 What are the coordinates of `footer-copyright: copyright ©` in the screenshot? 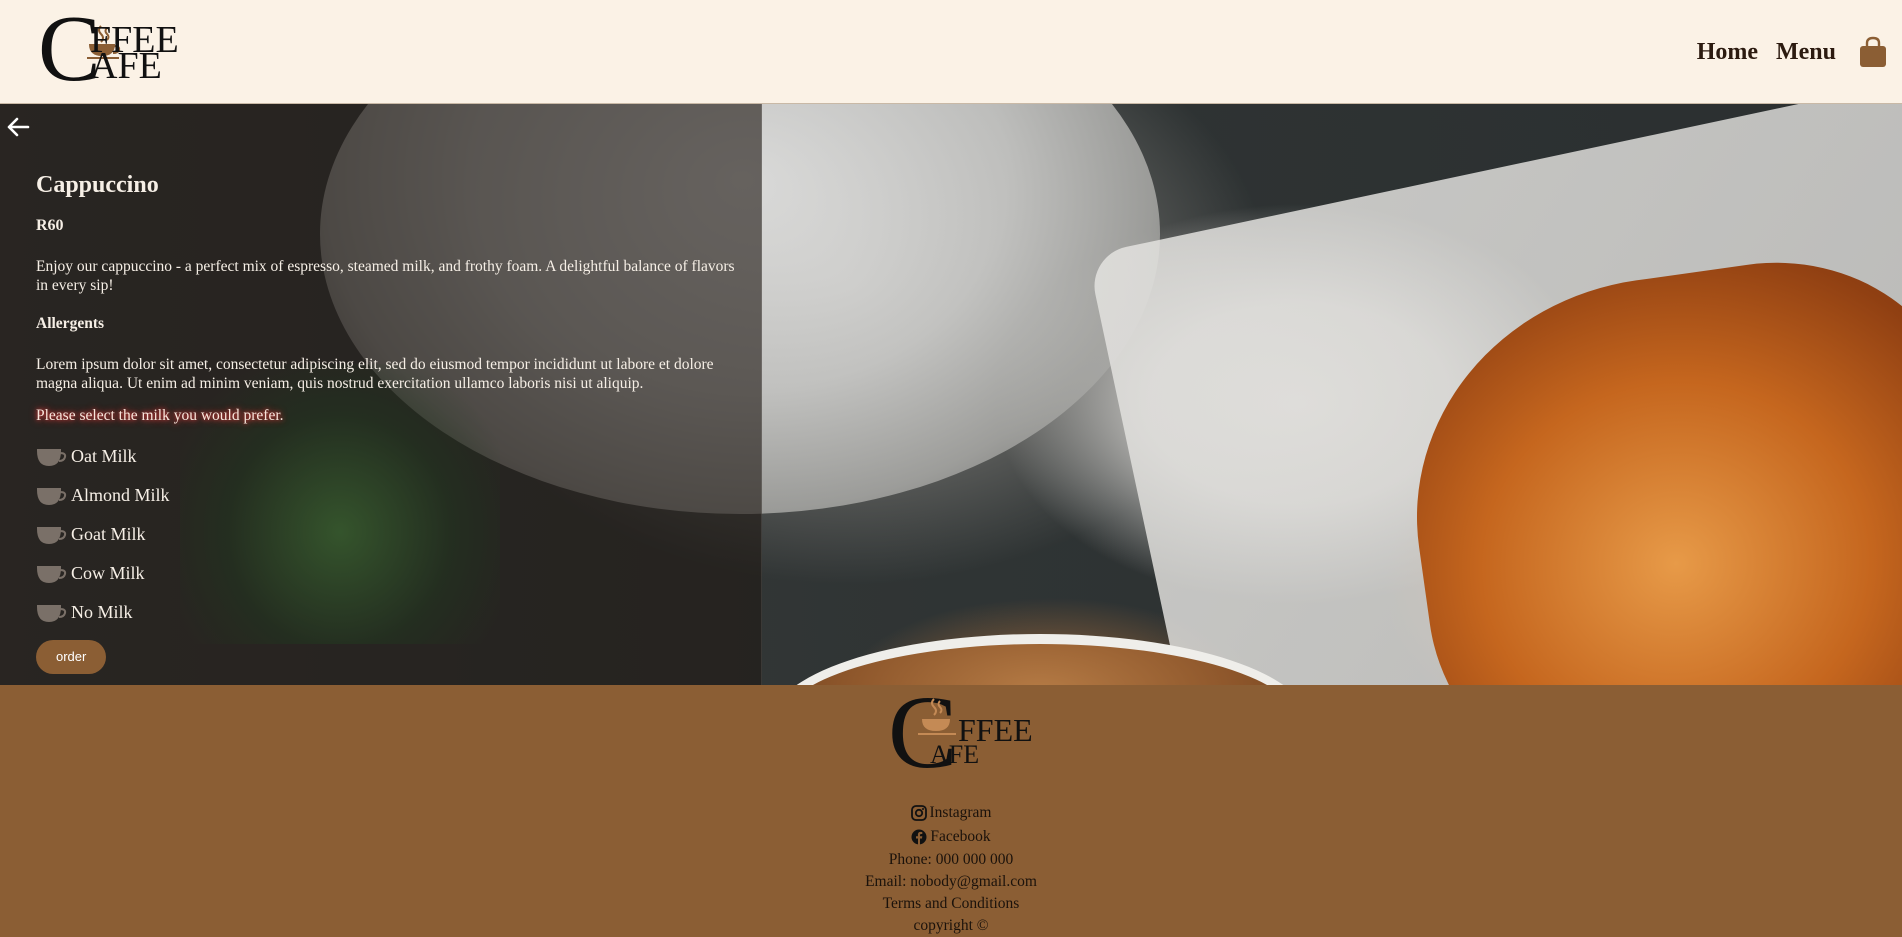 It's located at (951, 925).